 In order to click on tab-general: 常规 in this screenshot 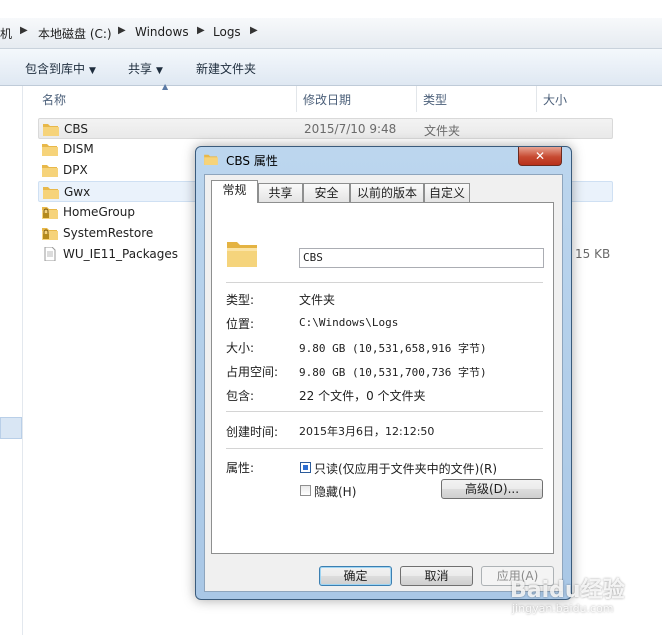, I will do `click(234, 191)`.